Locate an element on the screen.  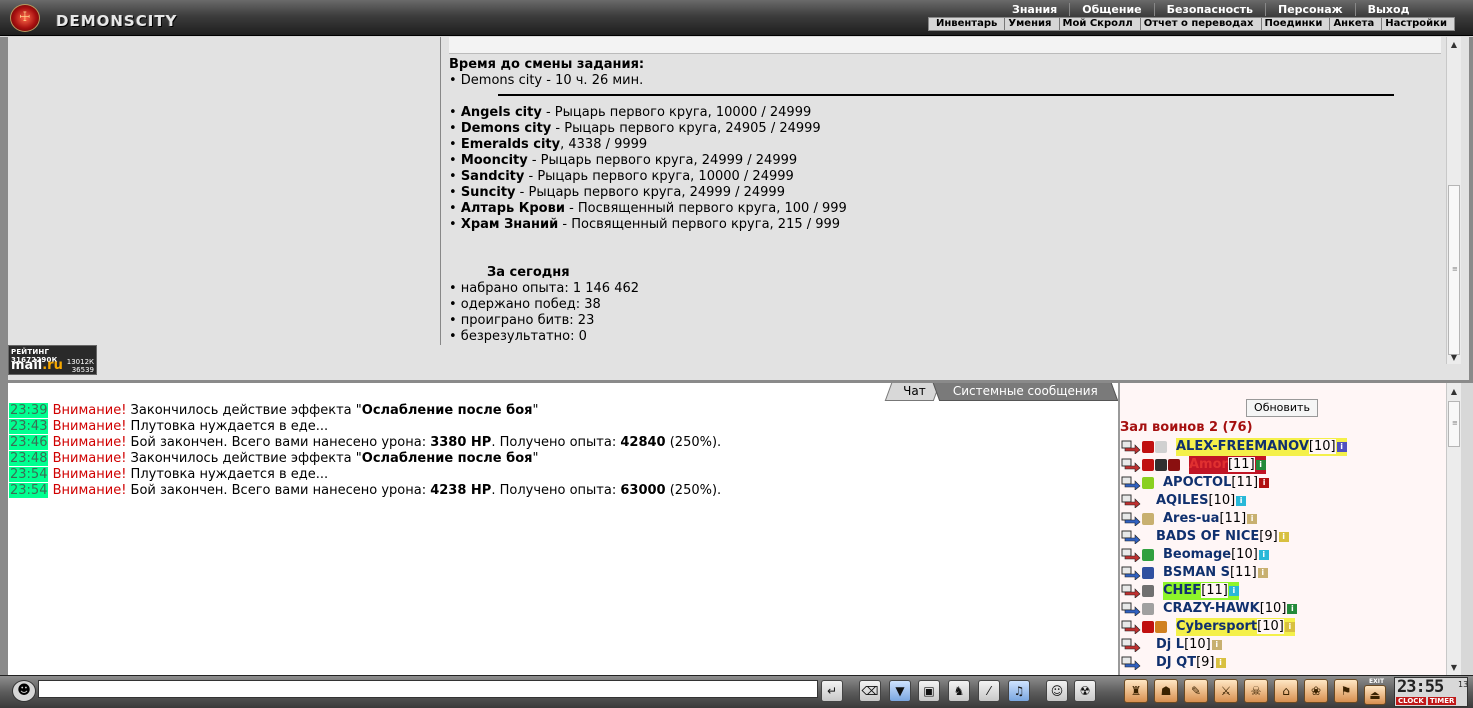
user-nick: Ares-ua[11] i is located at coordinates (1210, 519).